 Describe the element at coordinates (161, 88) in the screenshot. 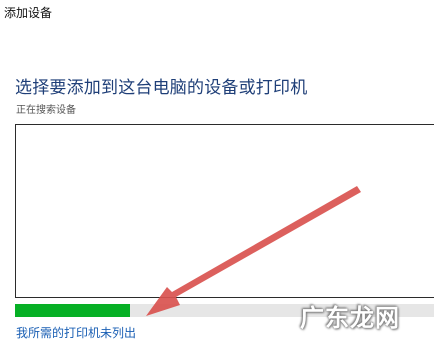

I see `page-heading: 选择要添加到这台电脑的设备或打印机` at that location.